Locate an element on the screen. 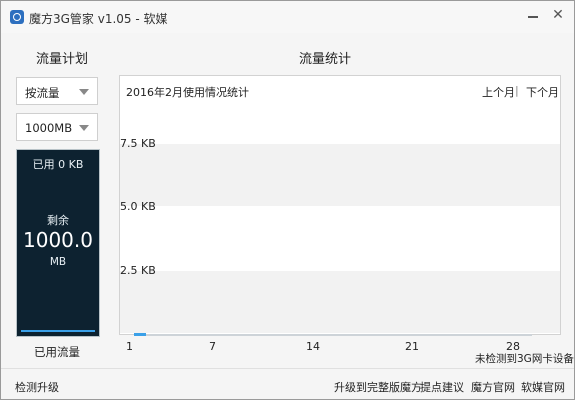 Image resolution: width=575 pixels, height=400 pixels. next-month-link: 下个月 is located at coordinates (542, 92).